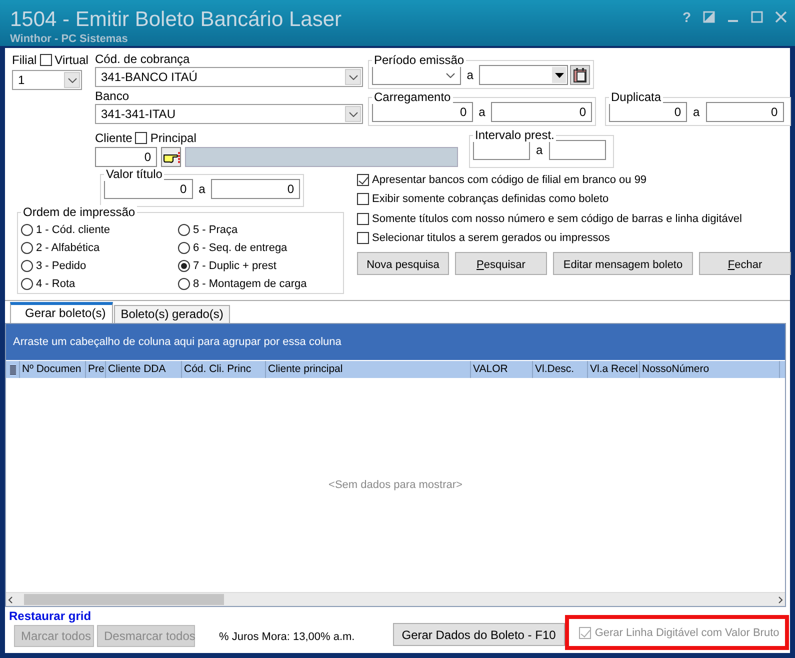 This screenshot has height=658, width=795. Describe the element at coordinates (648, 112) in the screenshot. I see `duplicata-from-field: 0` at that location.